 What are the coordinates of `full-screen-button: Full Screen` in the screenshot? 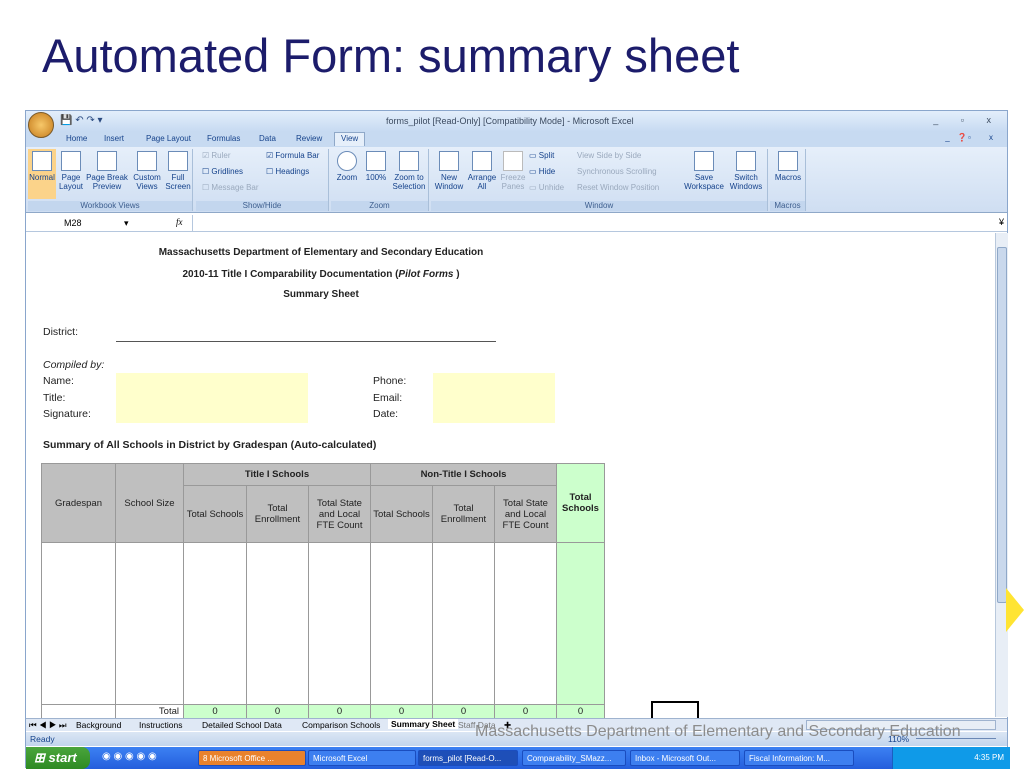 It's located at (178, 171).